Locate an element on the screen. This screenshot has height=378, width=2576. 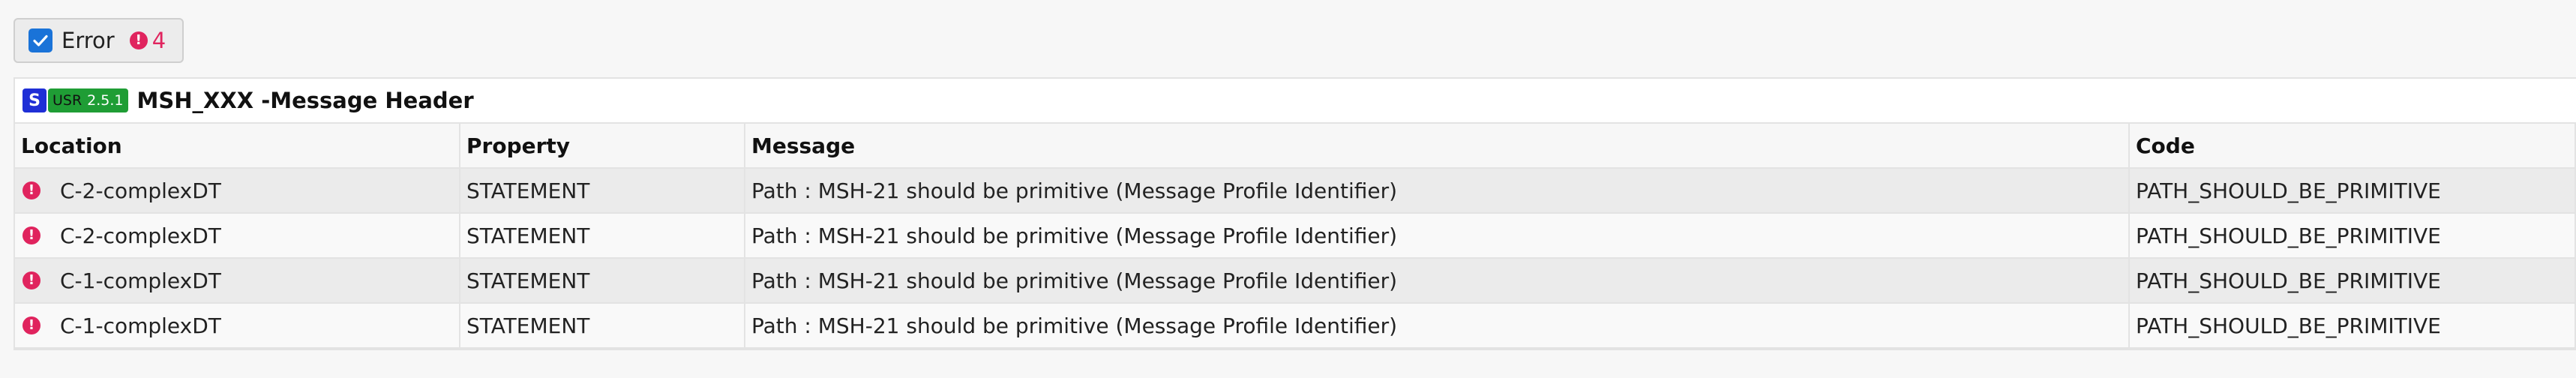
table-header-row: Location Property Message Code is located at coordinates (1296, 146).